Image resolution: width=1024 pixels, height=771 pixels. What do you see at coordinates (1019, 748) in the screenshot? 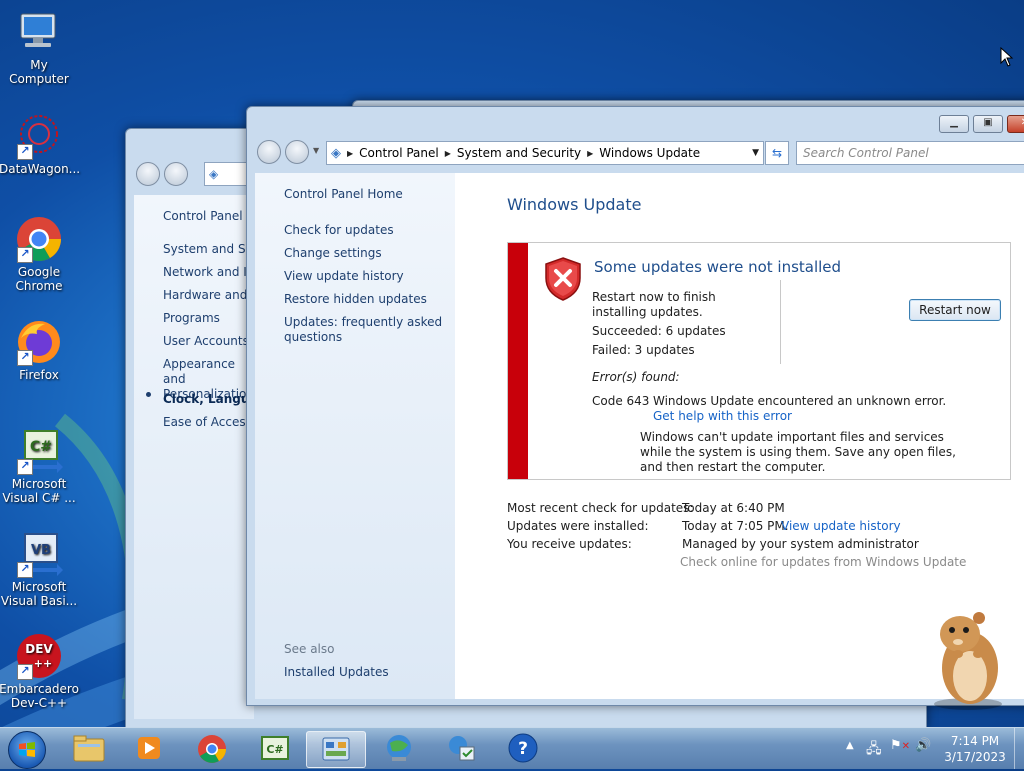
I see `show-desktop-button` at bounding box center [1019, 748].